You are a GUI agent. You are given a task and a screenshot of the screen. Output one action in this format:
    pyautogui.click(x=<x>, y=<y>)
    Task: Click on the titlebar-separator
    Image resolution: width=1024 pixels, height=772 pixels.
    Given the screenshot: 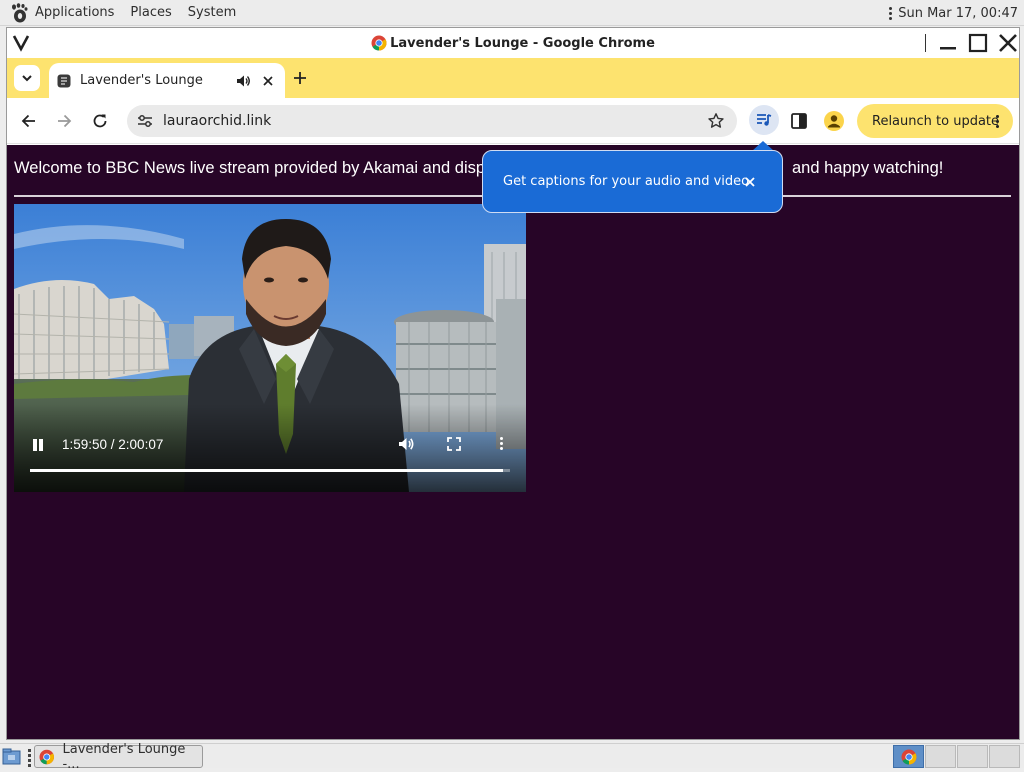 What is the action you would take?
    pyautogui.click(x=925, y=43)
    